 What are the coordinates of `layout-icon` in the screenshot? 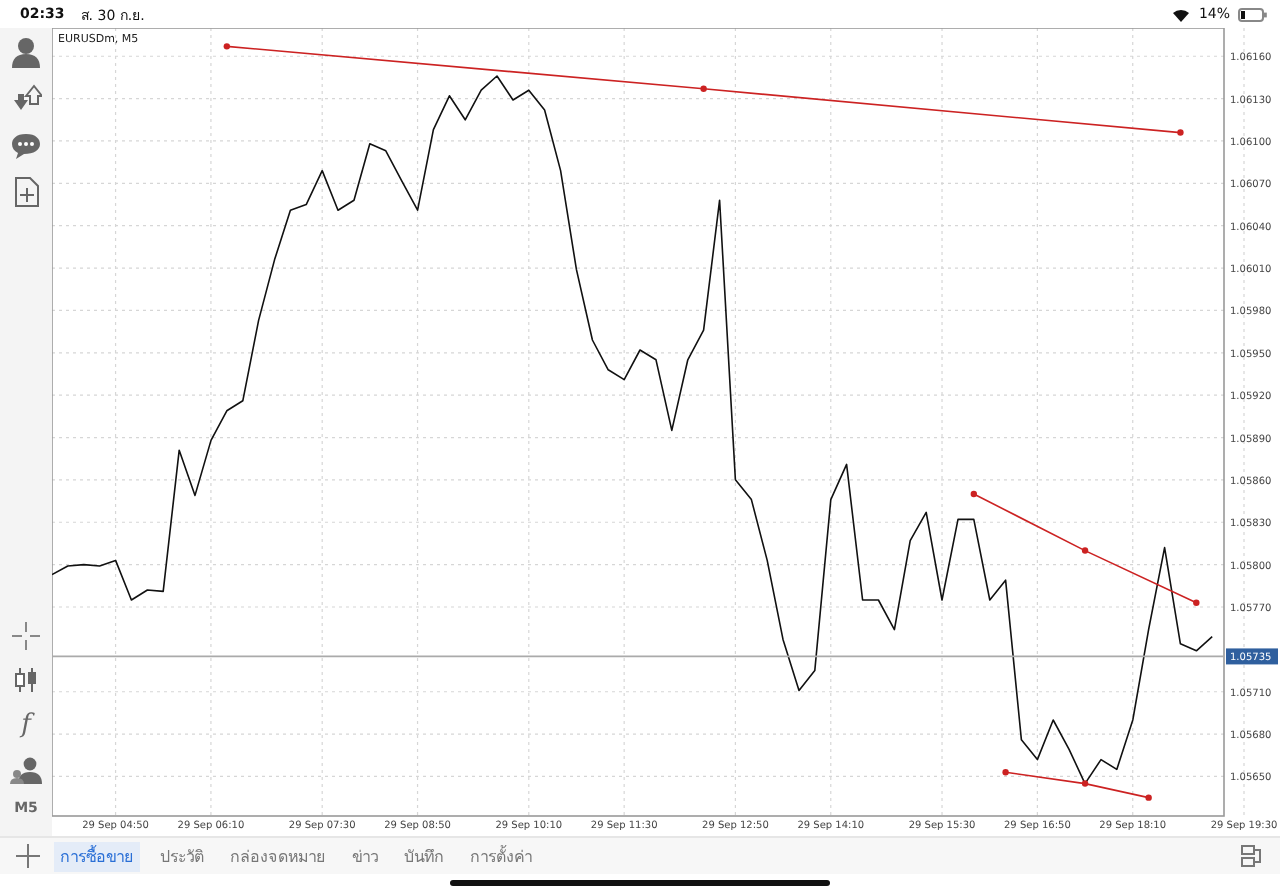 It's located at (1252, 856).